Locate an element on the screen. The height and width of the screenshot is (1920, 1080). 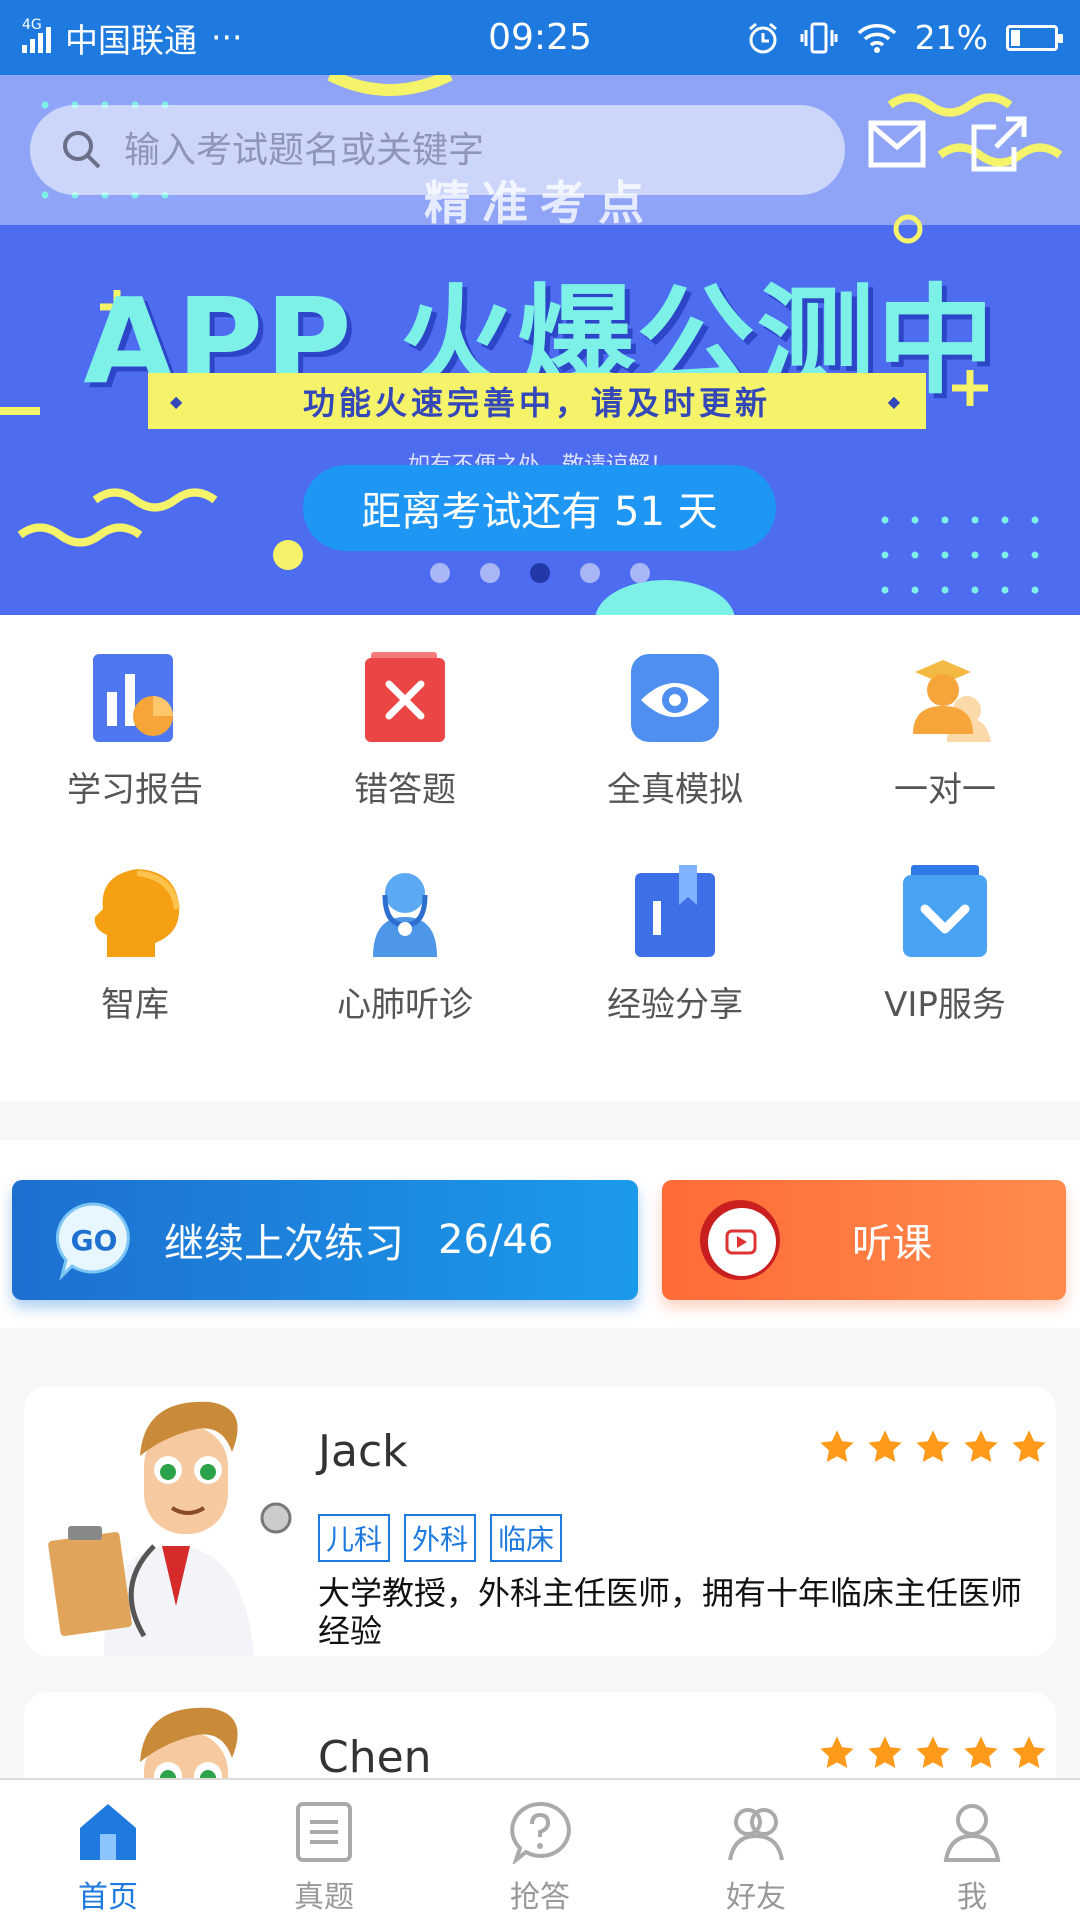
go-icon: GO is located at coordinates (92, 1241).